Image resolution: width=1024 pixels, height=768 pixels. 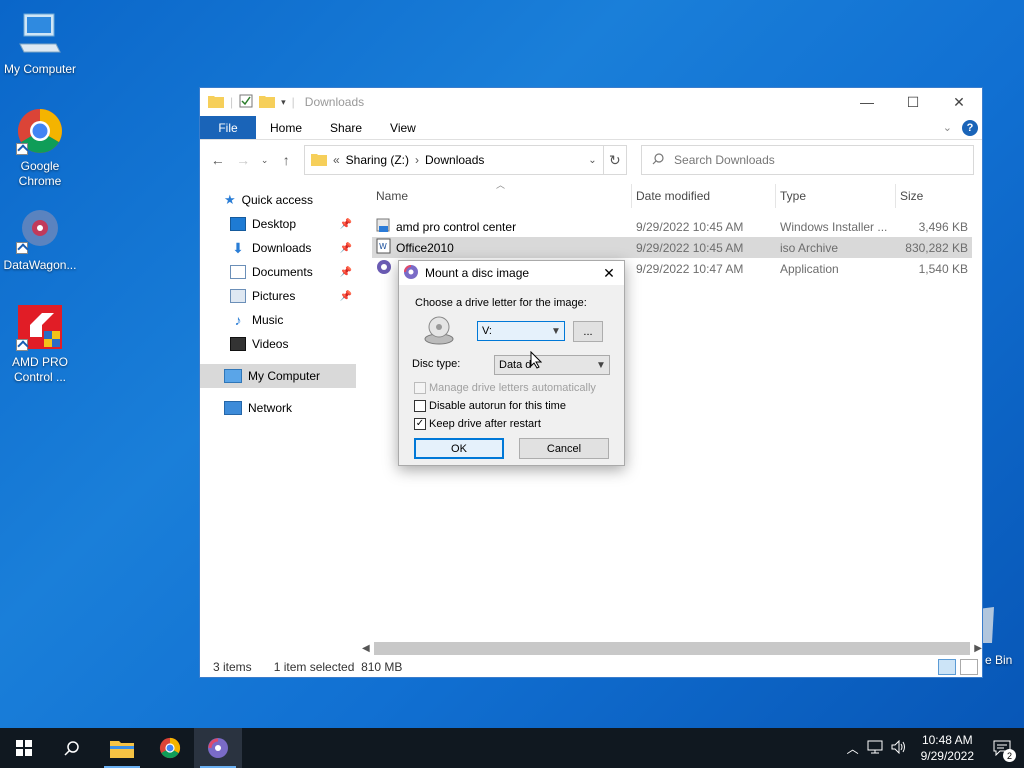 What do you see at coordinates (278, 272) in the screenshot?
I see `nav-documents: Documents 📌` at bounding box center [278, 272].